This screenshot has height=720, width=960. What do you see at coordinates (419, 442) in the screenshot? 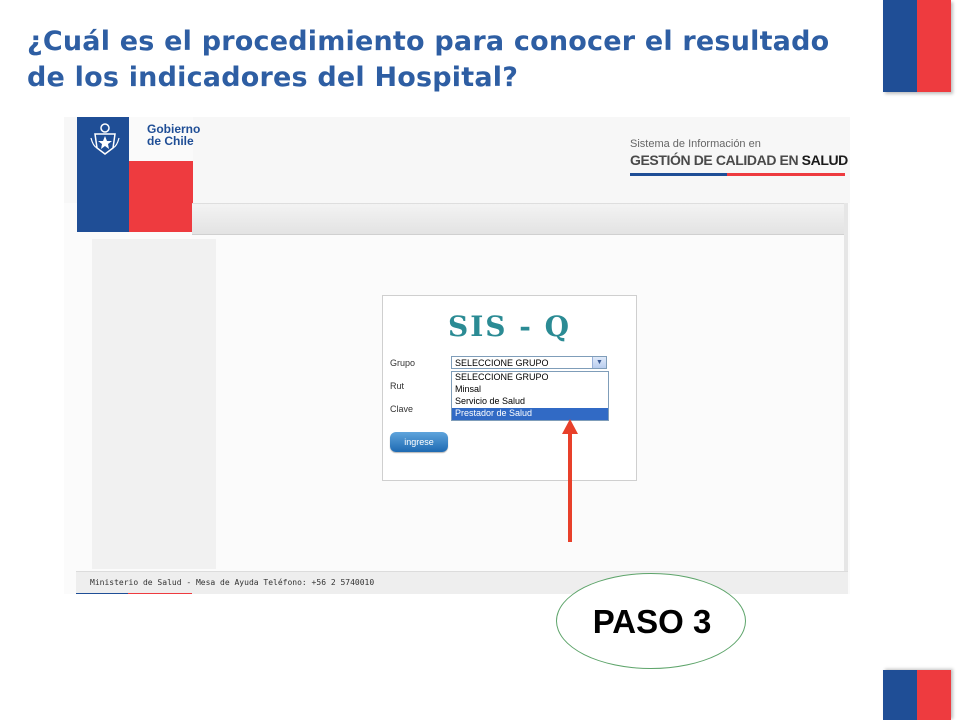
I see `submit-button: ingrese` at bounding box center [419, 442].